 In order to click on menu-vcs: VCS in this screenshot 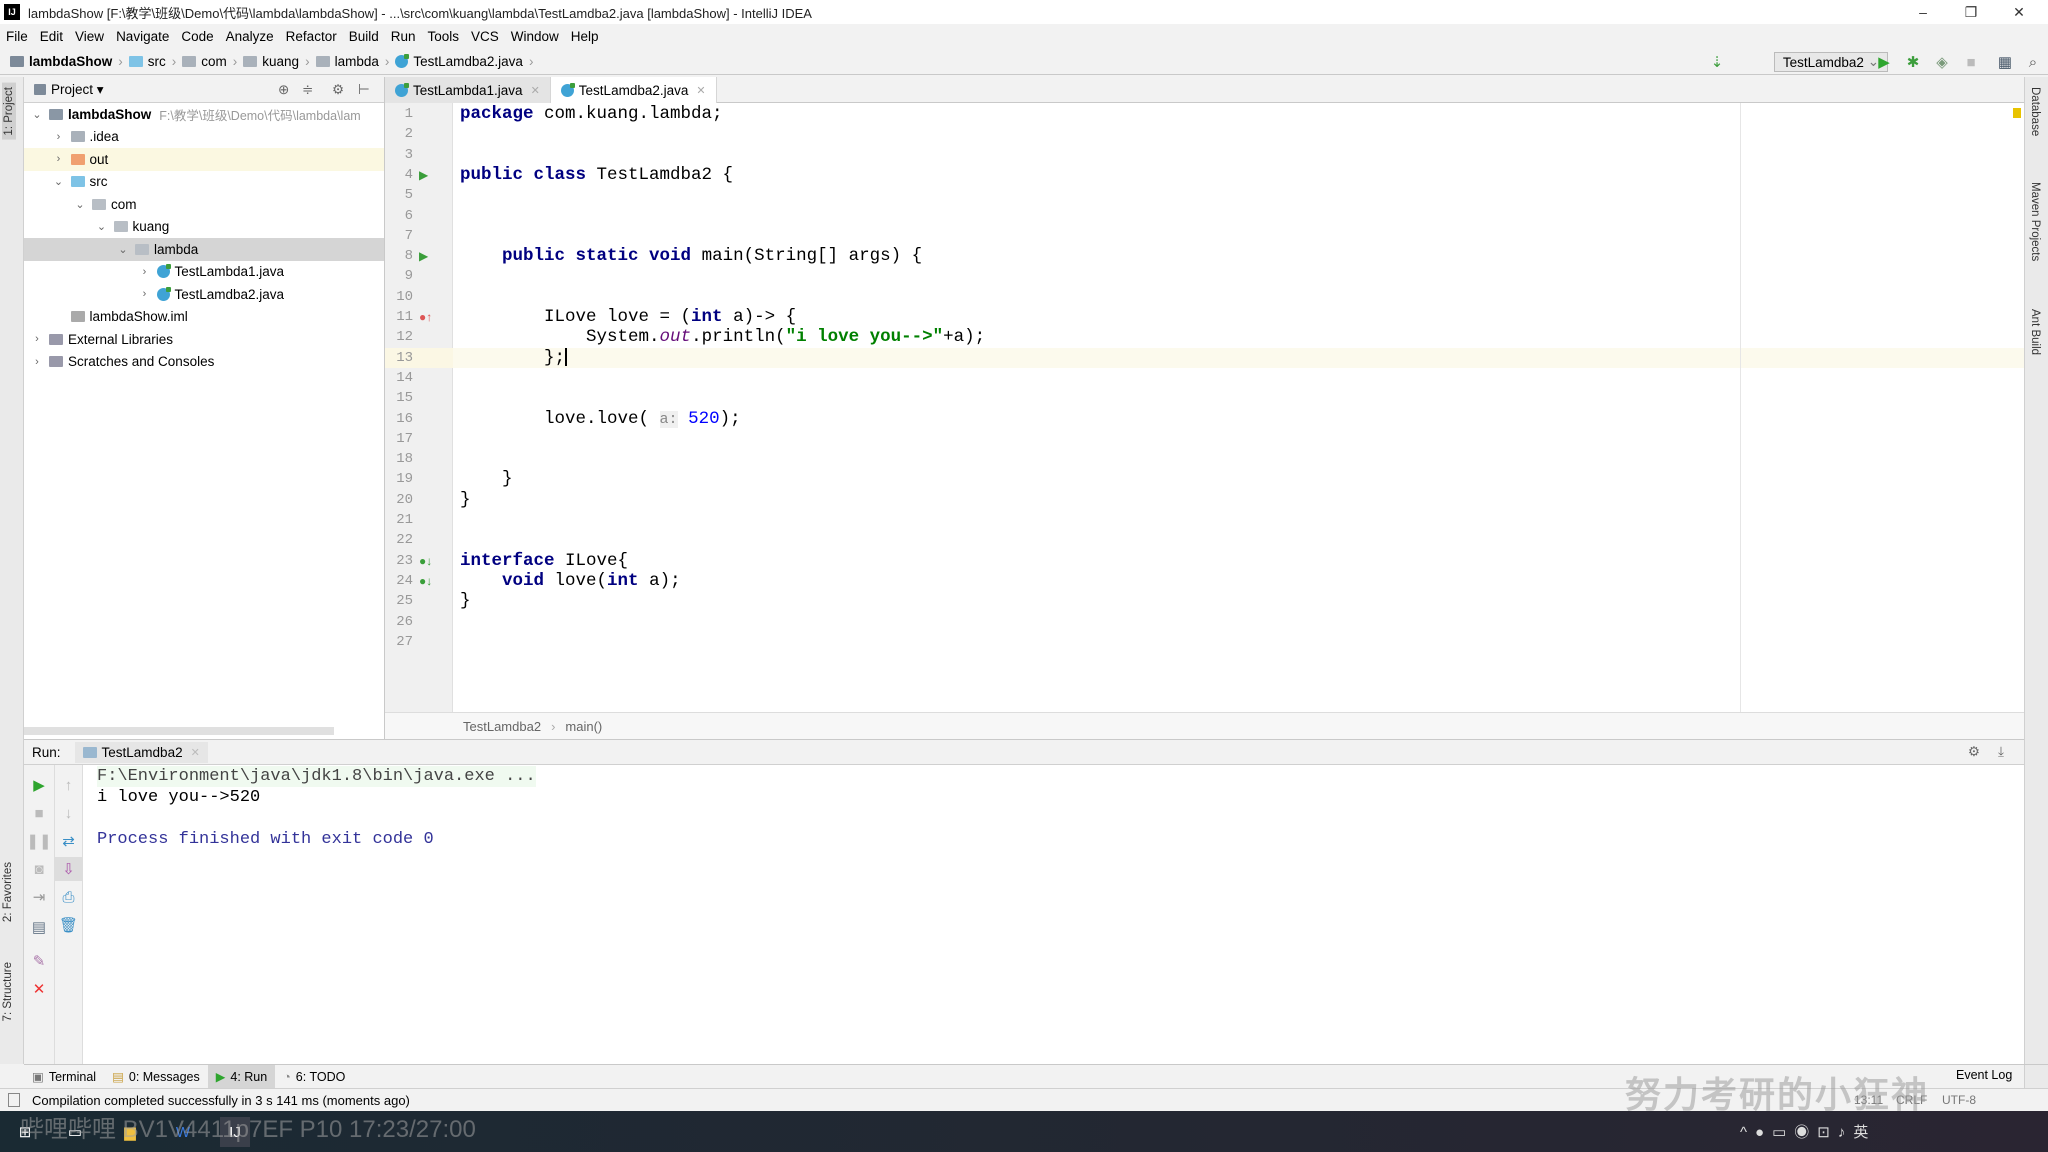, I will do `click(485, 36)`.